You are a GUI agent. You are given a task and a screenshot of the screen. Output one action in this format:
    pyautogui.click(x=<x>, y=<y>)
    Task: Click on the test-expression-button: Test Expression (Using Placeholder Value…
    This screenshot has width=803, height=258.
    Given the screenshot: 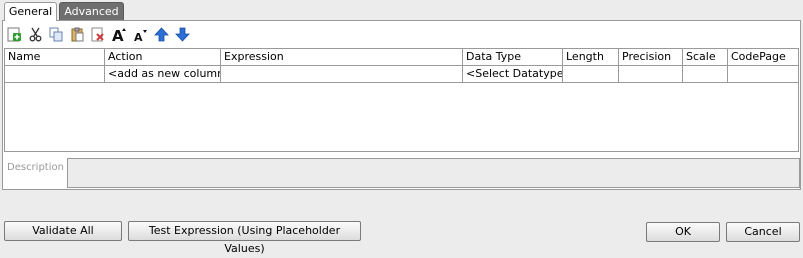 What is the action you would take?
    pyautogui.click(x=244, y=238)
    